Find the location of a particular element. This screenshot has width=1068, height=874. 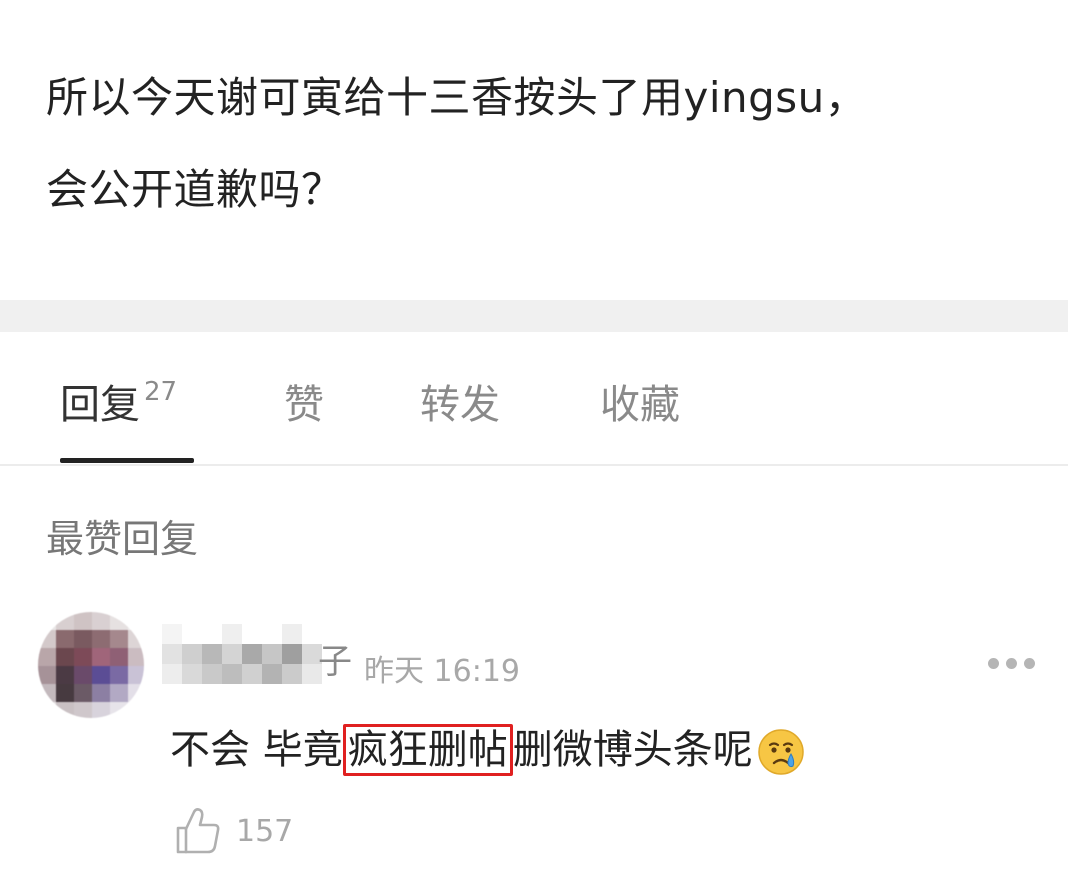

tab-favorites: 收藏 is located at coordinates (640, 401).